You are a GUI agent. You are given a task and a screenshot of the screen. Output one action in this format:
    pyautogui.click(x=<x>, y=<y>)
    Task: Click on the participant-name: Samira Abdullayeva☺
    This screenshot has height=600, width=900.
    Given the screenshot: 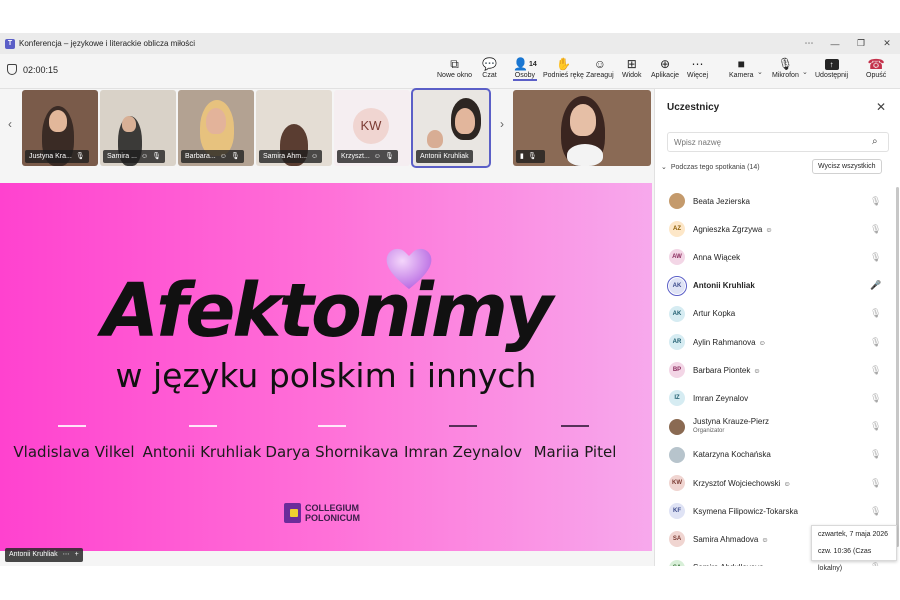 What is the action you would take?
    pyautogui.click(x=733, y=564)
    